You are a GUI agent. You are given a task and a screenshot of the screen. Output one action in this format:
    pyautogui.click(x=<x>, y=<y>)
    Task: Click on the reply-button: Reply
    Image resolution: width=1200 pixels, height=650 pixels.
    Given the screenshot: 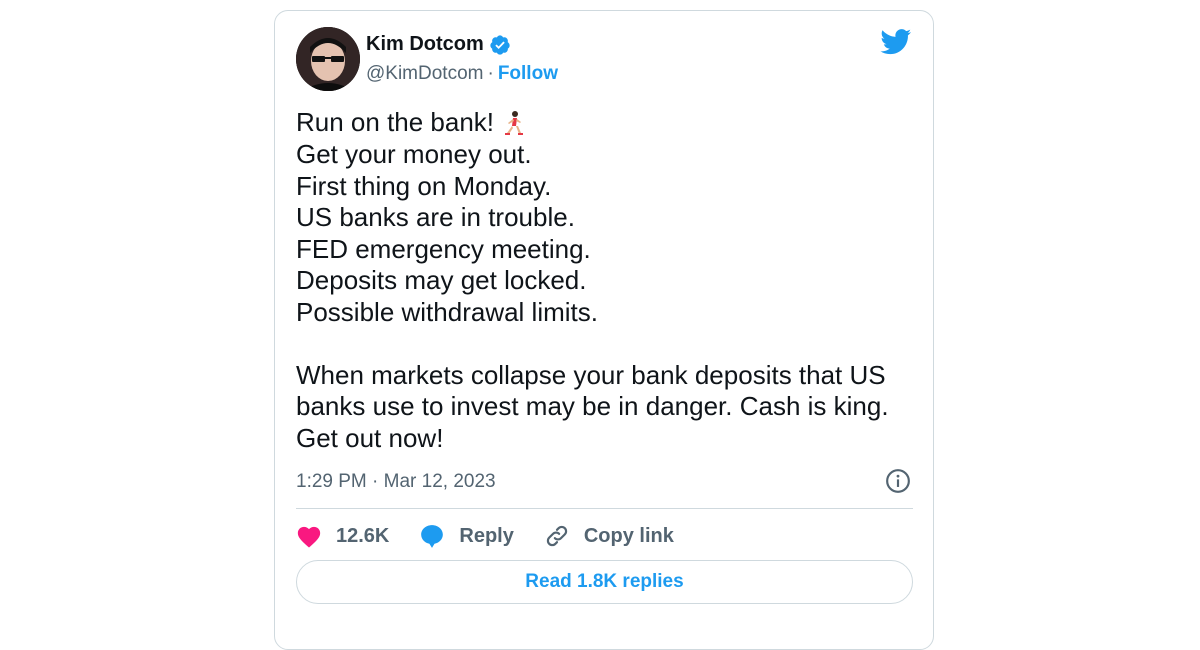 What is the action you would take?
    pyautogui.click(x=466, y=536)
    